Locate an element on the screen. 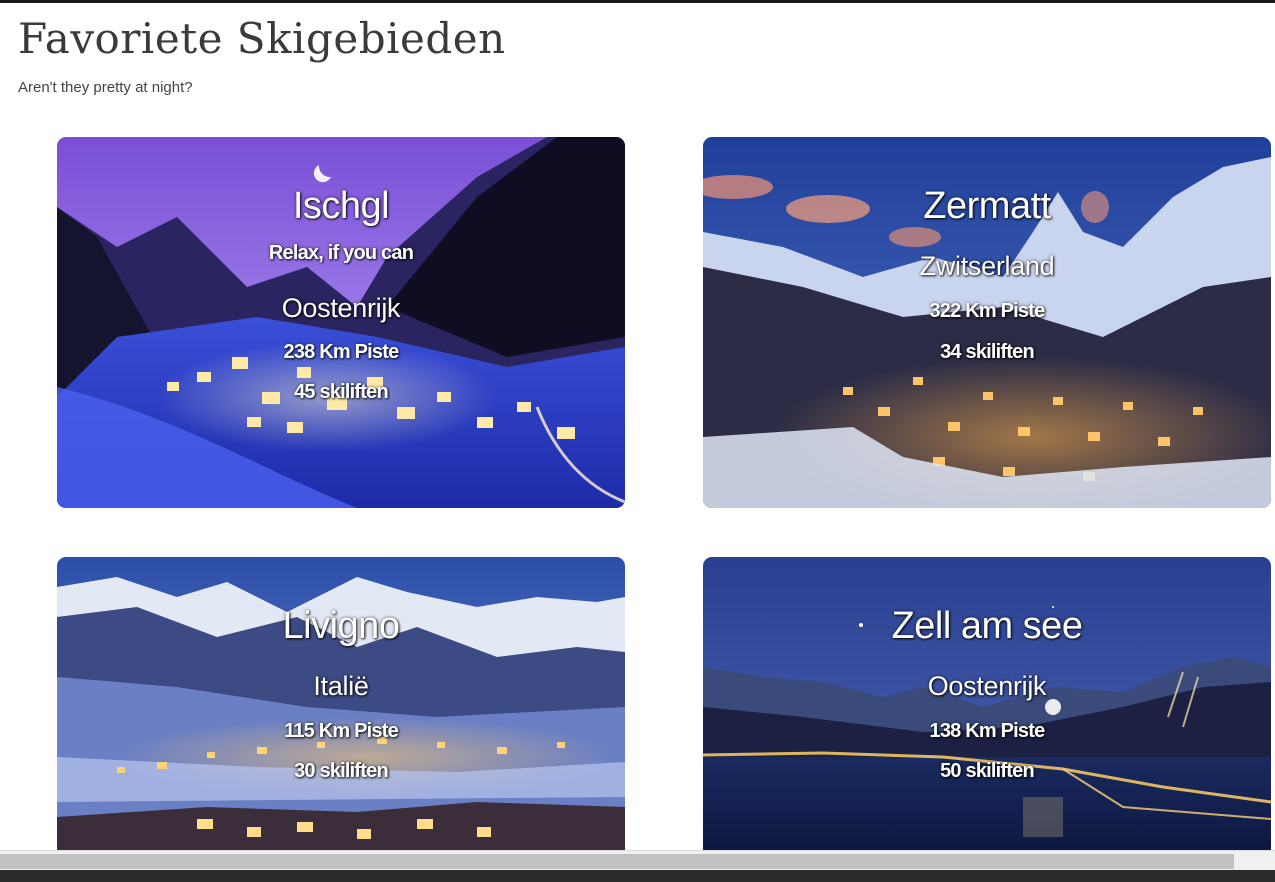  zell-am-see-night-photo is located at coordinates (987, 703).